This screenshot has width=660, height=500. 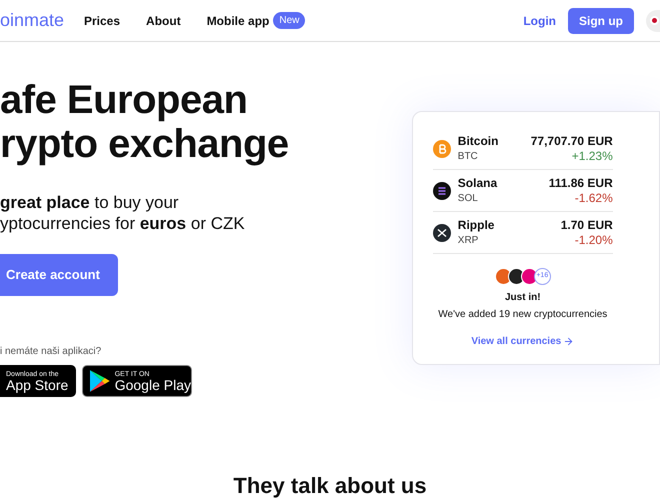 What do you see at coordinates (503, 276) in the screenshot?
I see `new-coin-avatar-icon` at bounding box center [503, 276].